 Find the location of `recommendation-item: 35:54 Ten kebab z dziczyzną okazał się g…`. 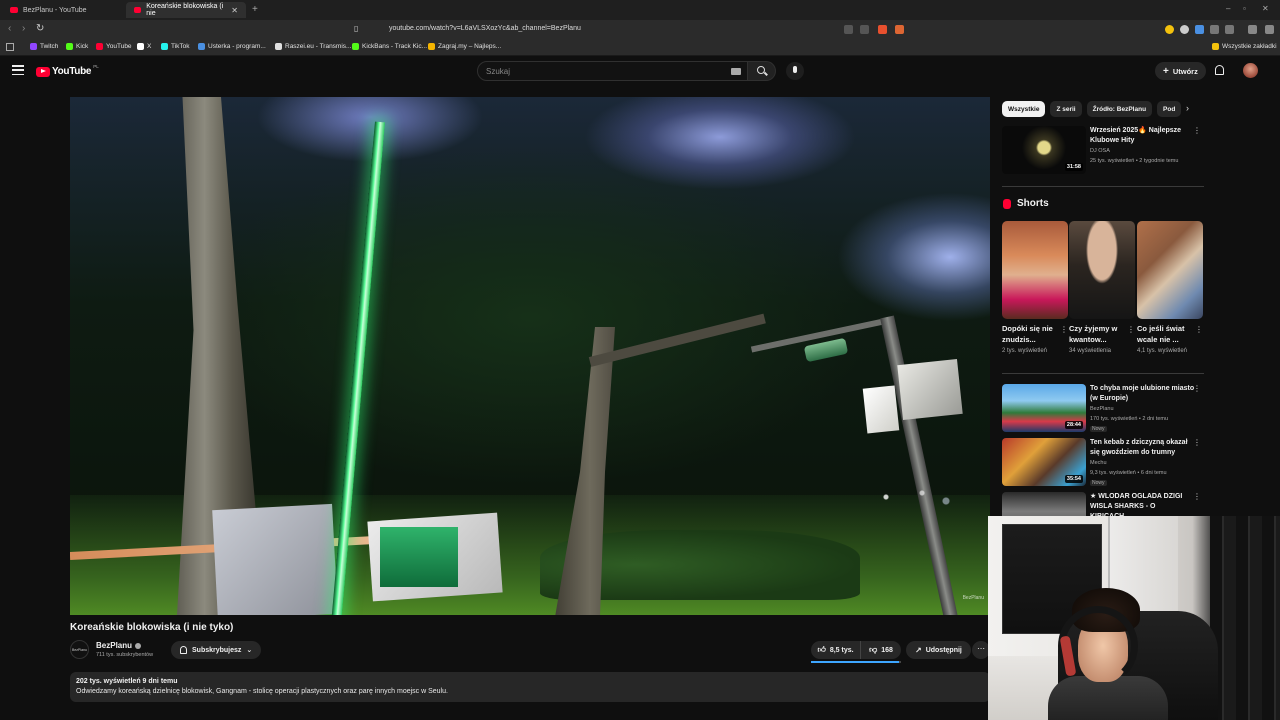

recommendation-item: 35:54 Ten kebab z dziczyzną okazał się g… is located at coordinates (1104, 463).